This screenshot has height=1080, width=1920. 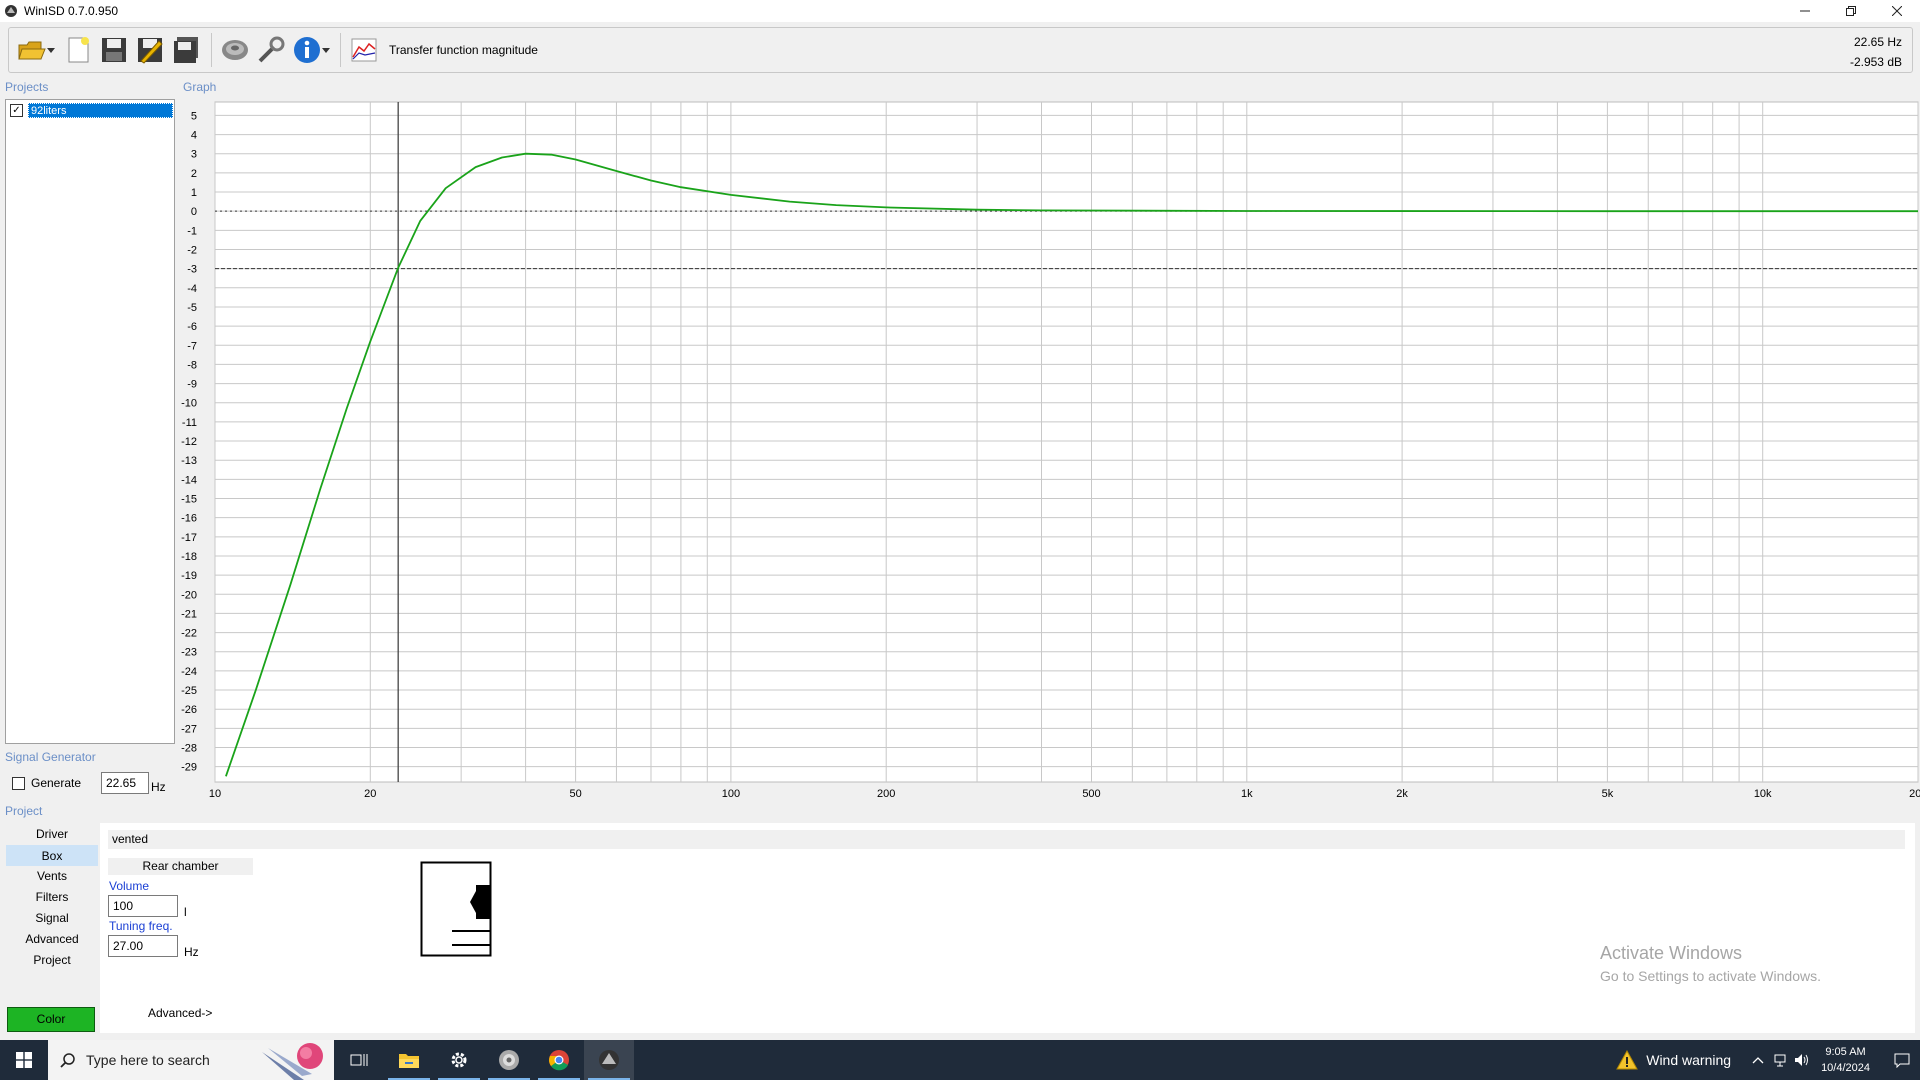 I want to click on graph-type-button, so click(x=364, y=50).